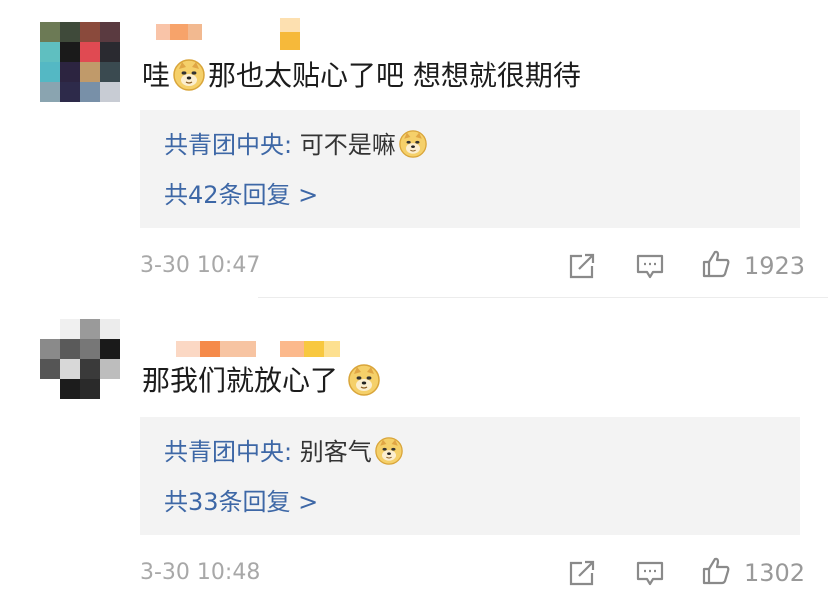 The width and height of the screenshot is (828, 603). What do you see at coordinates (262, 381) in the screenshot?
I see `comment-text: 那我们就放心了` at bounding box center [262, 381].